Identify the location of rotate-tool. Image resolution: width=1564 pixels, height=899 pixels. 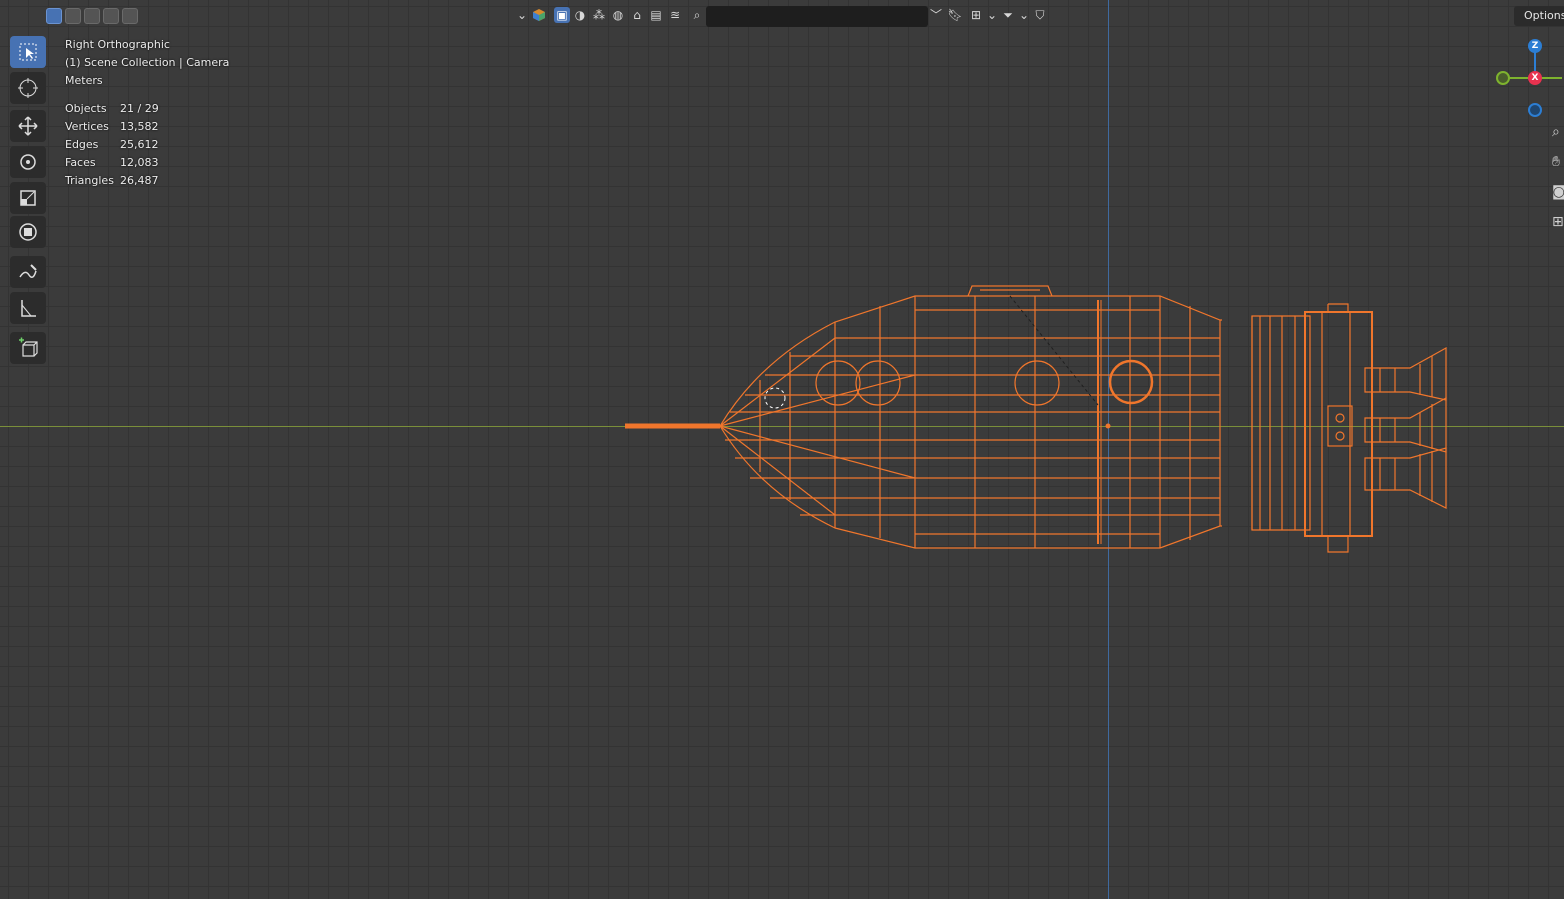
(28, 162).